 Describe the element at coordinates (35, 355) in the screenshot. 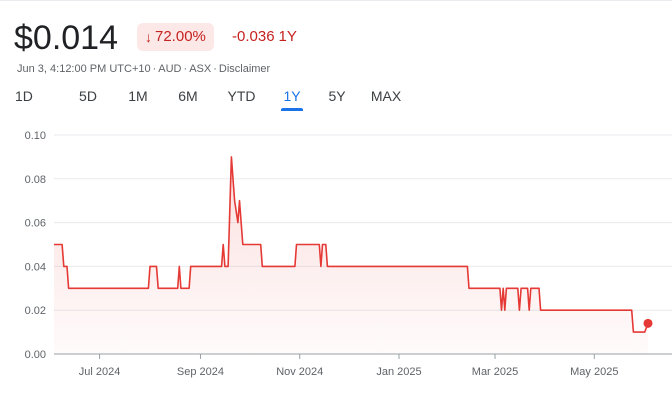

I see `y-tick-label: 0.00` at that location.